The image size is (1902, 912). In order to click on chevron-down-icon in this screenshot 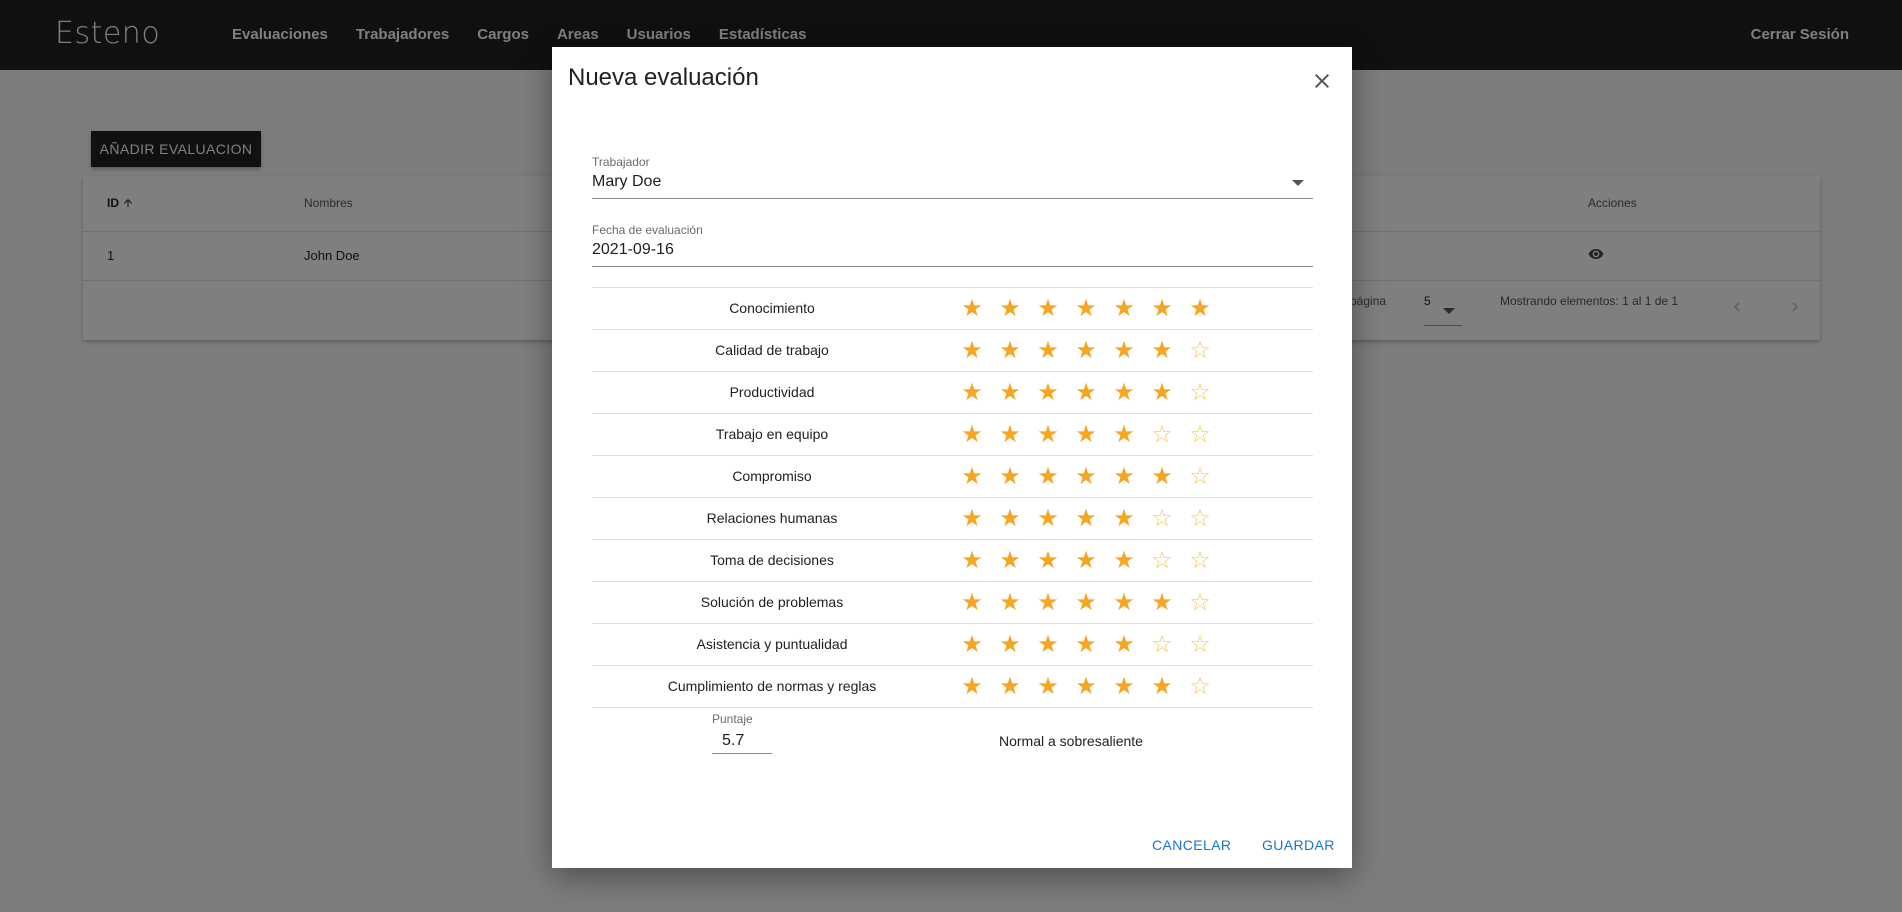, I will do `click(1298, 183)`.